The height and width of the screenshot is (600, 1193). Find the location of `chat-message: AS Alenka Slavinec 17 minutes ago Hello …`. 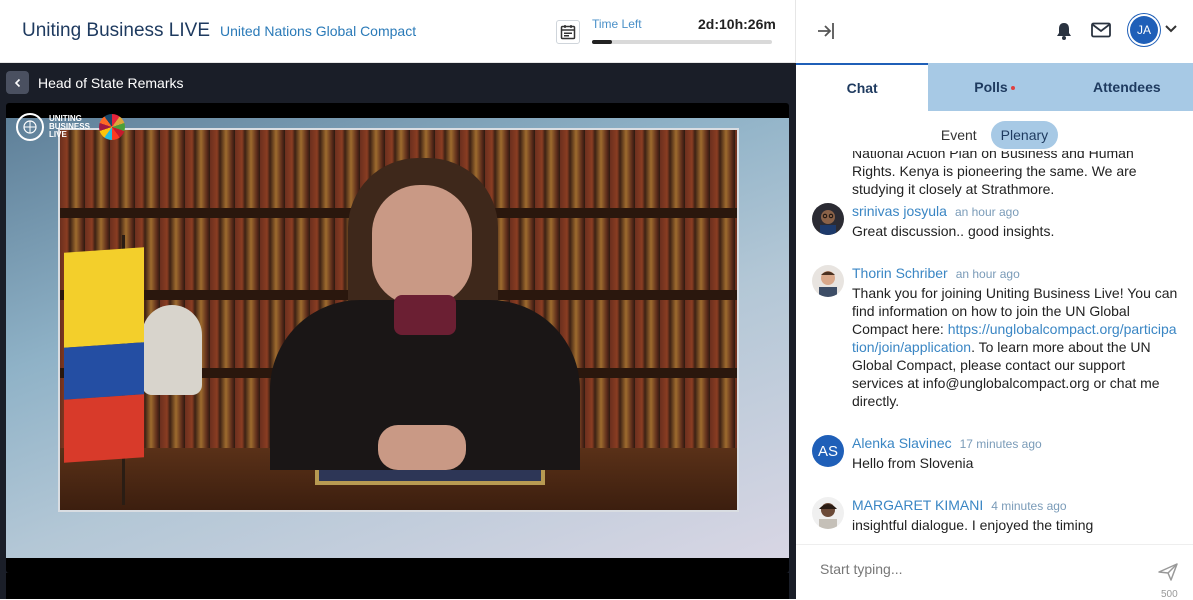

chat-message: AS Alenka Slavinec 17 minutes ago Hello … is located at coordinates (996, 453).